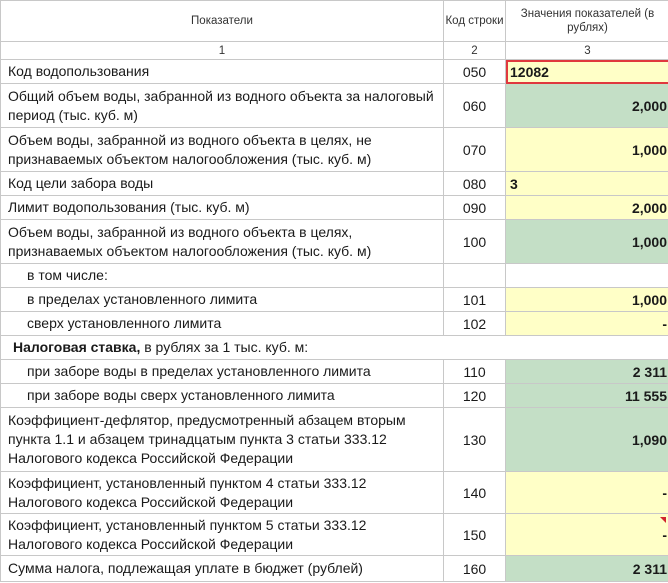 This screenshot has width=668, height=583. Describe the element at coordinates (586, 21) in the screenshot. I see `header-values: Значения показателей (в рублях)` at that location.